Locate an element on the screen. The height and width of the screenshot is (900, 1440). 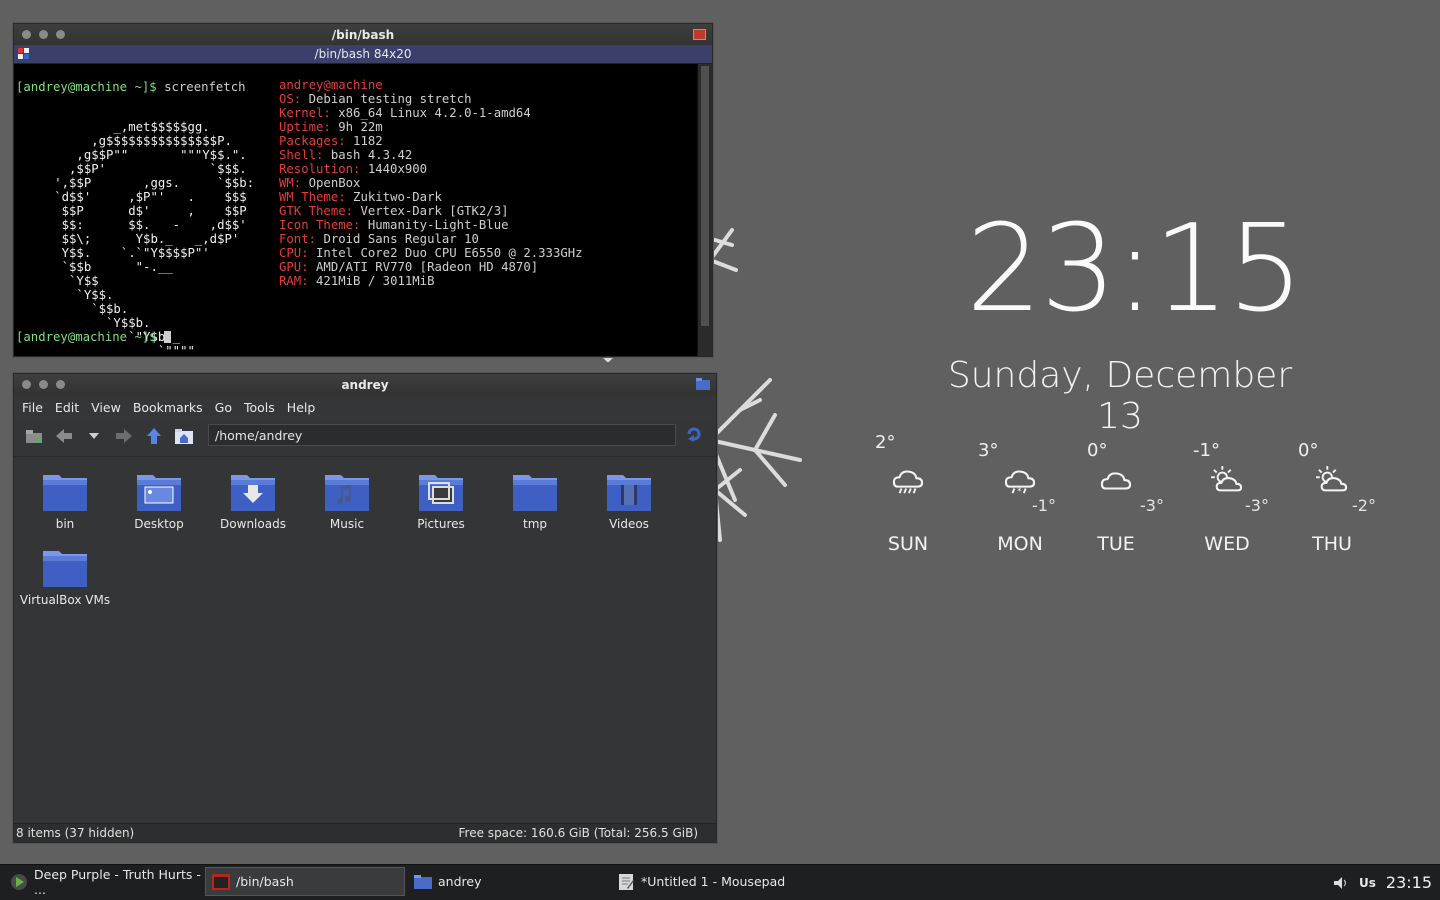
path-input: /home/andrey is located at coordinates (442, 435).